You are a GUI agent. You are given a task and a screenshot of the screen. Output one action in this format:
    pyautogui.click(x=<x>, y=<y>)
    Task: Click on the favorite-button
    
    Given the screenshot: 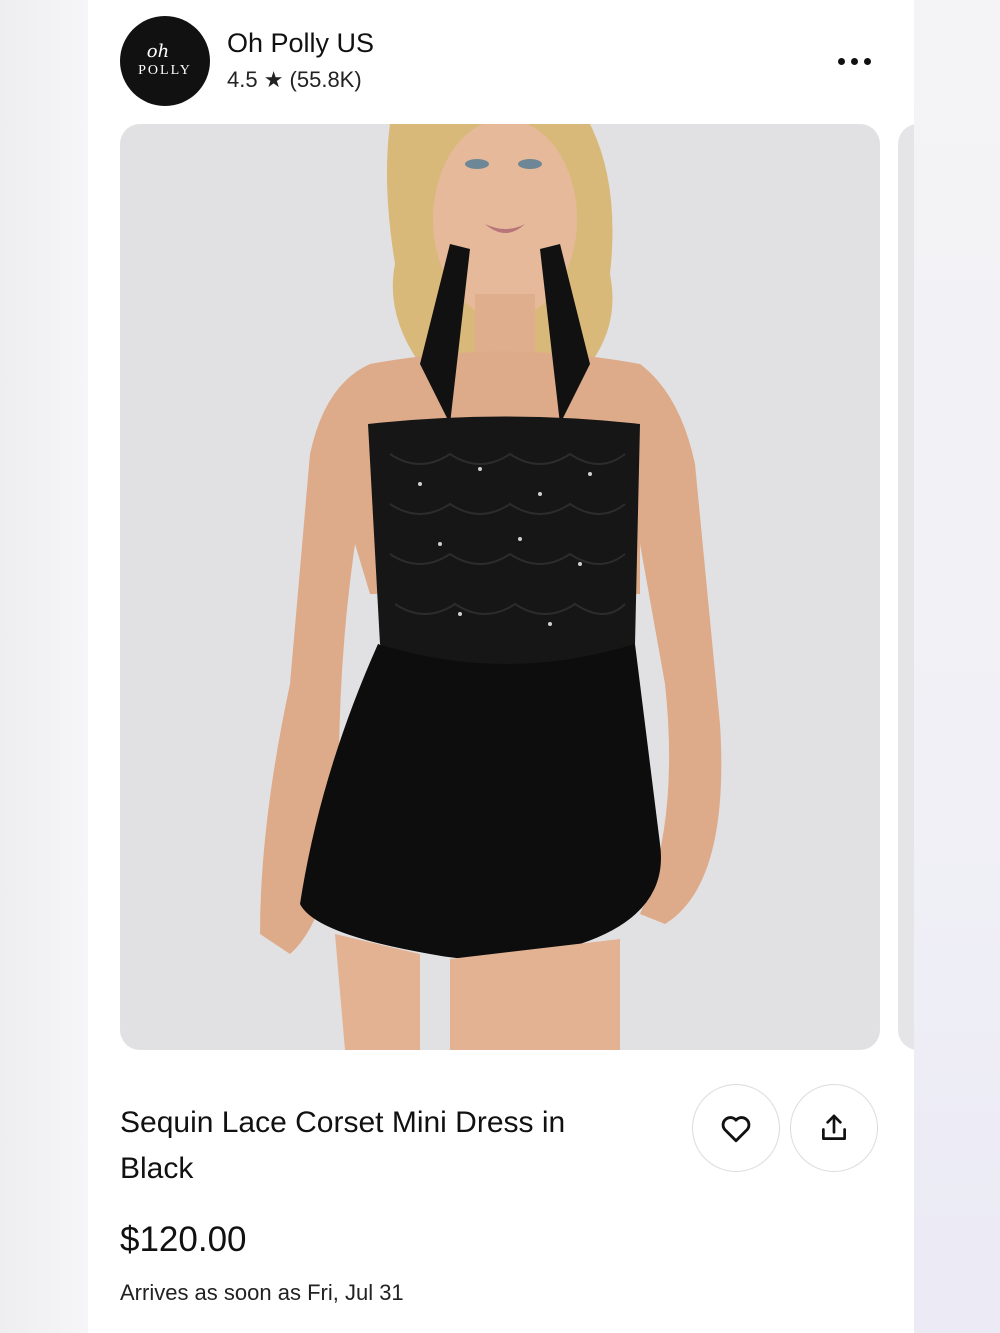 What is the action you would take?
    pyautogui.click(x=736, y=1128)
    